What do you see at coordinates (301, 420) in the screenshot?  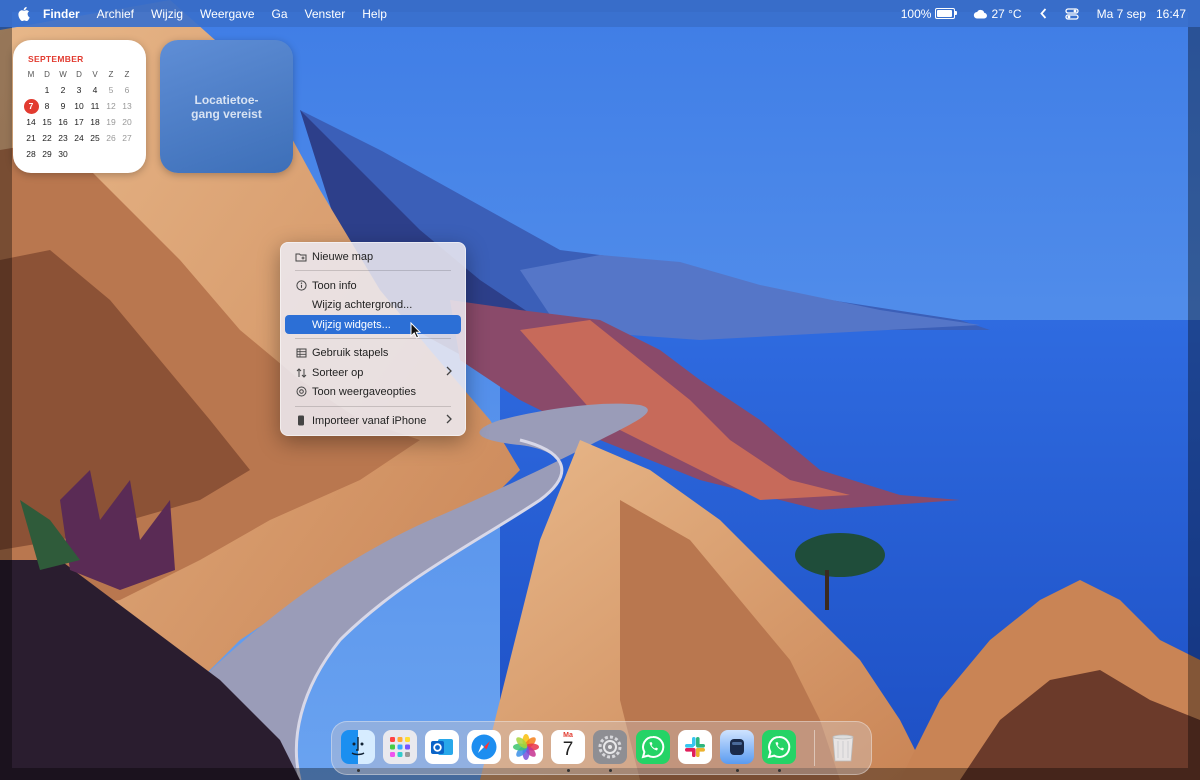 I see `iphone-icon` at bounding box center [301, 420].